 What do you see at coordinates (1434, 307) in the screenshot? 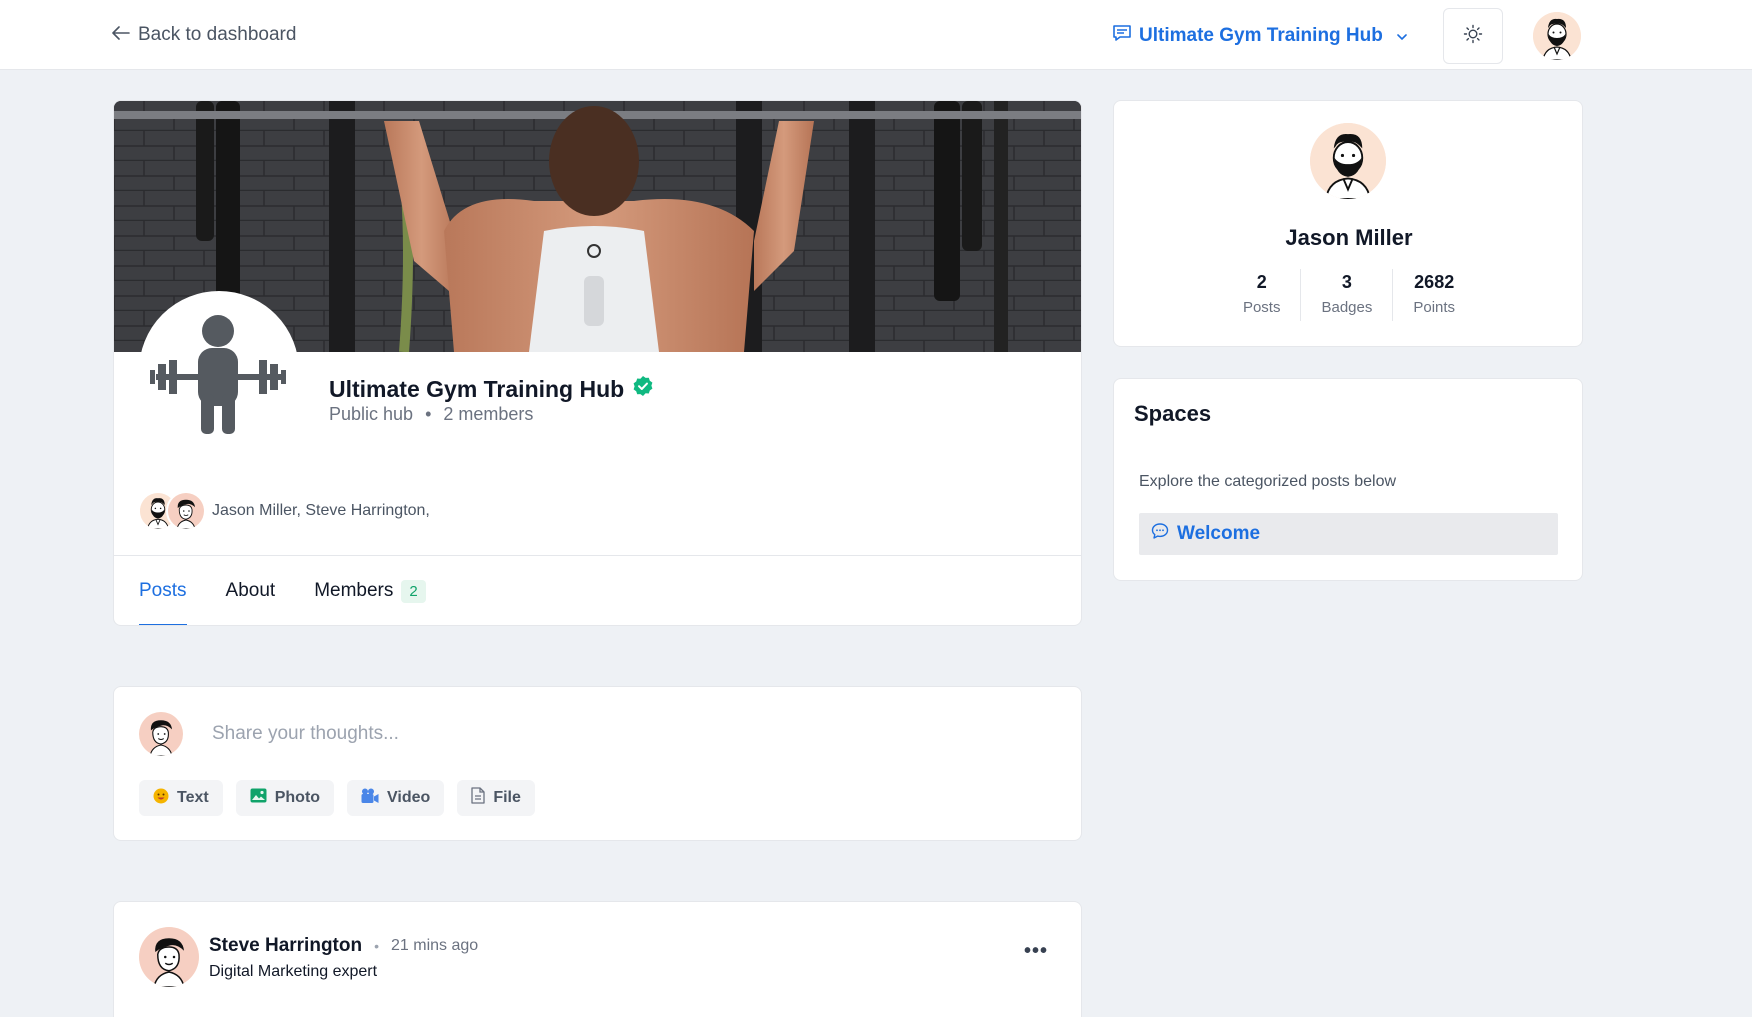
I see `stat-points-label: Points` at bounding box center [1434, 307].